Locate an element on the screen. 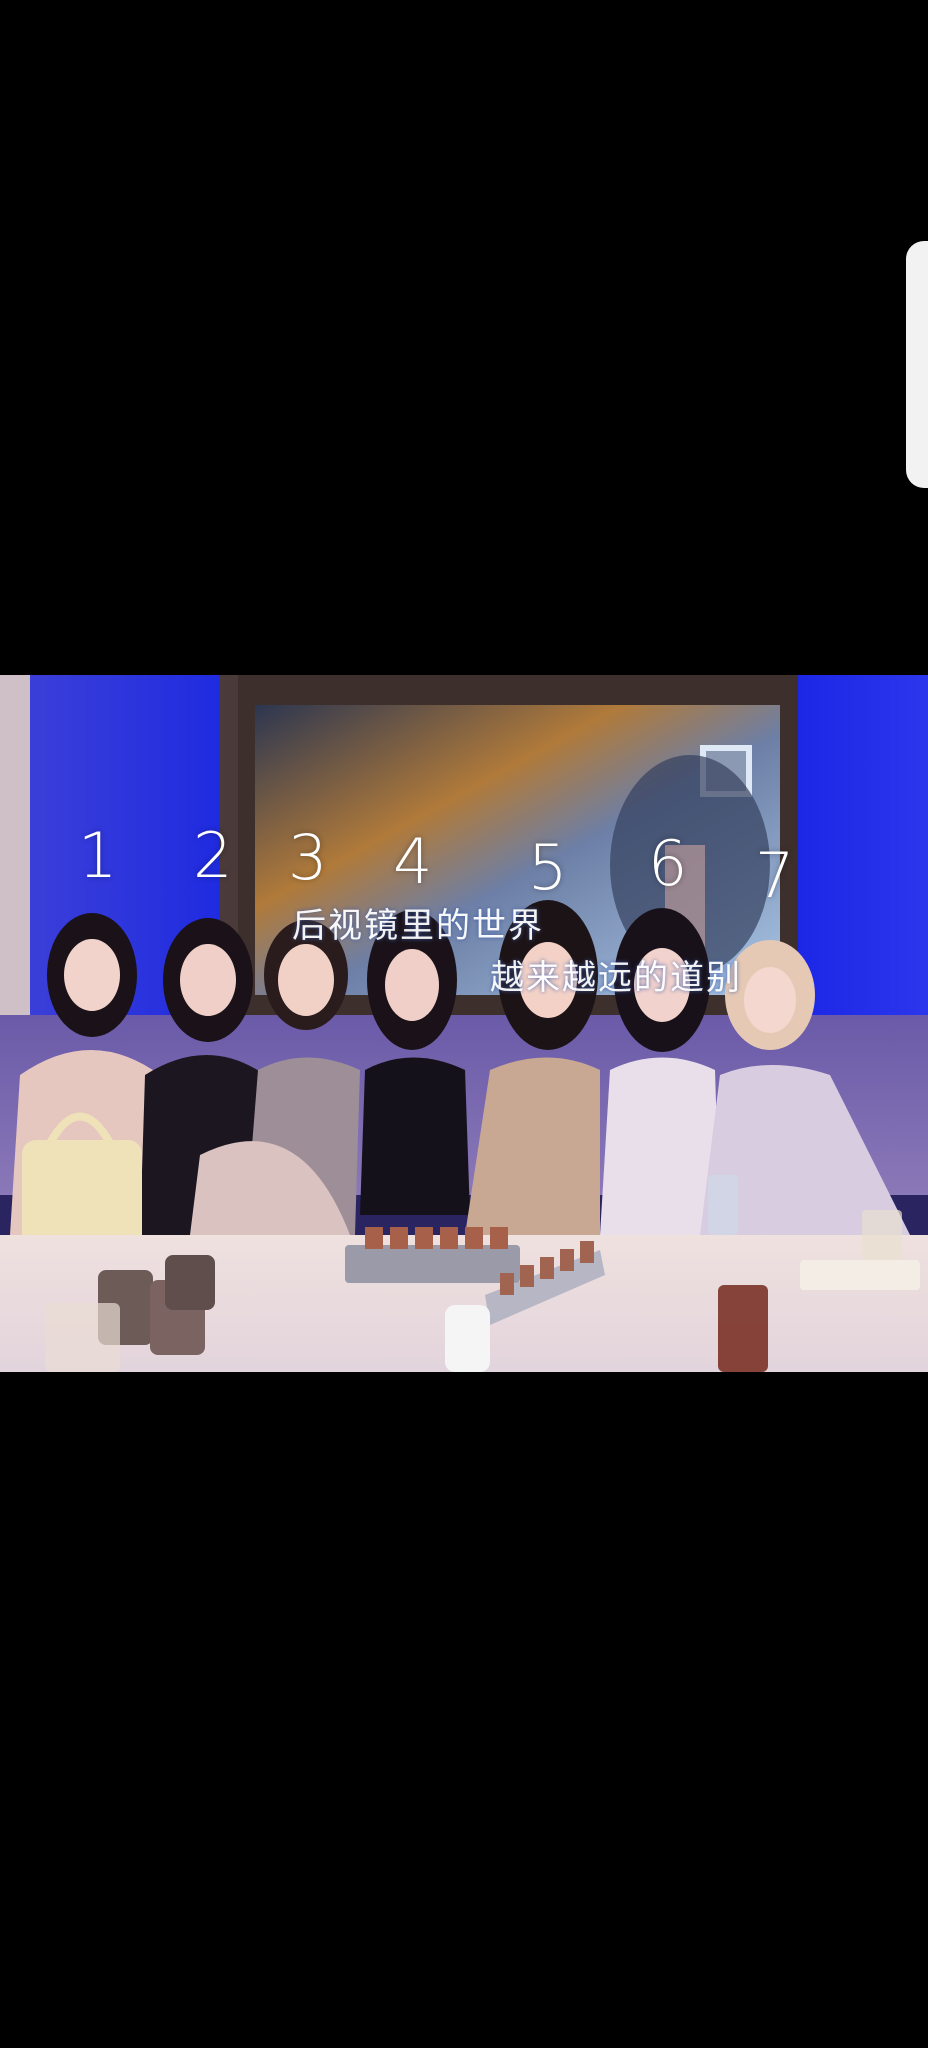 The height and width of the screenshot is (2048, 928). side-panel-handle is located at coordinates (917, 364).